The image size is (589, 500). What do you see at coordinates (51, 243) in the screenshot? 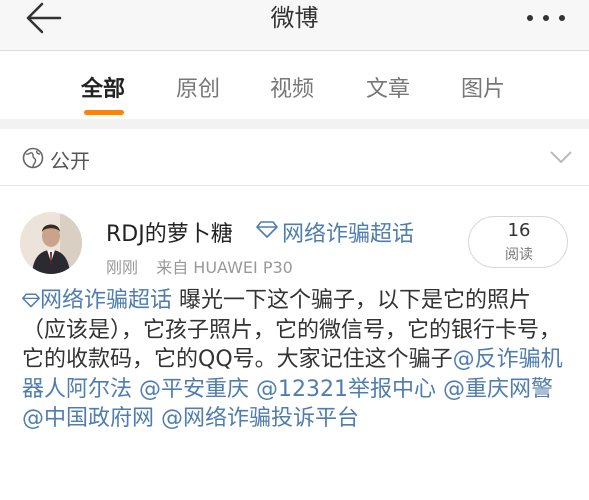
I see `avatar` at bounding box center [51, 243].